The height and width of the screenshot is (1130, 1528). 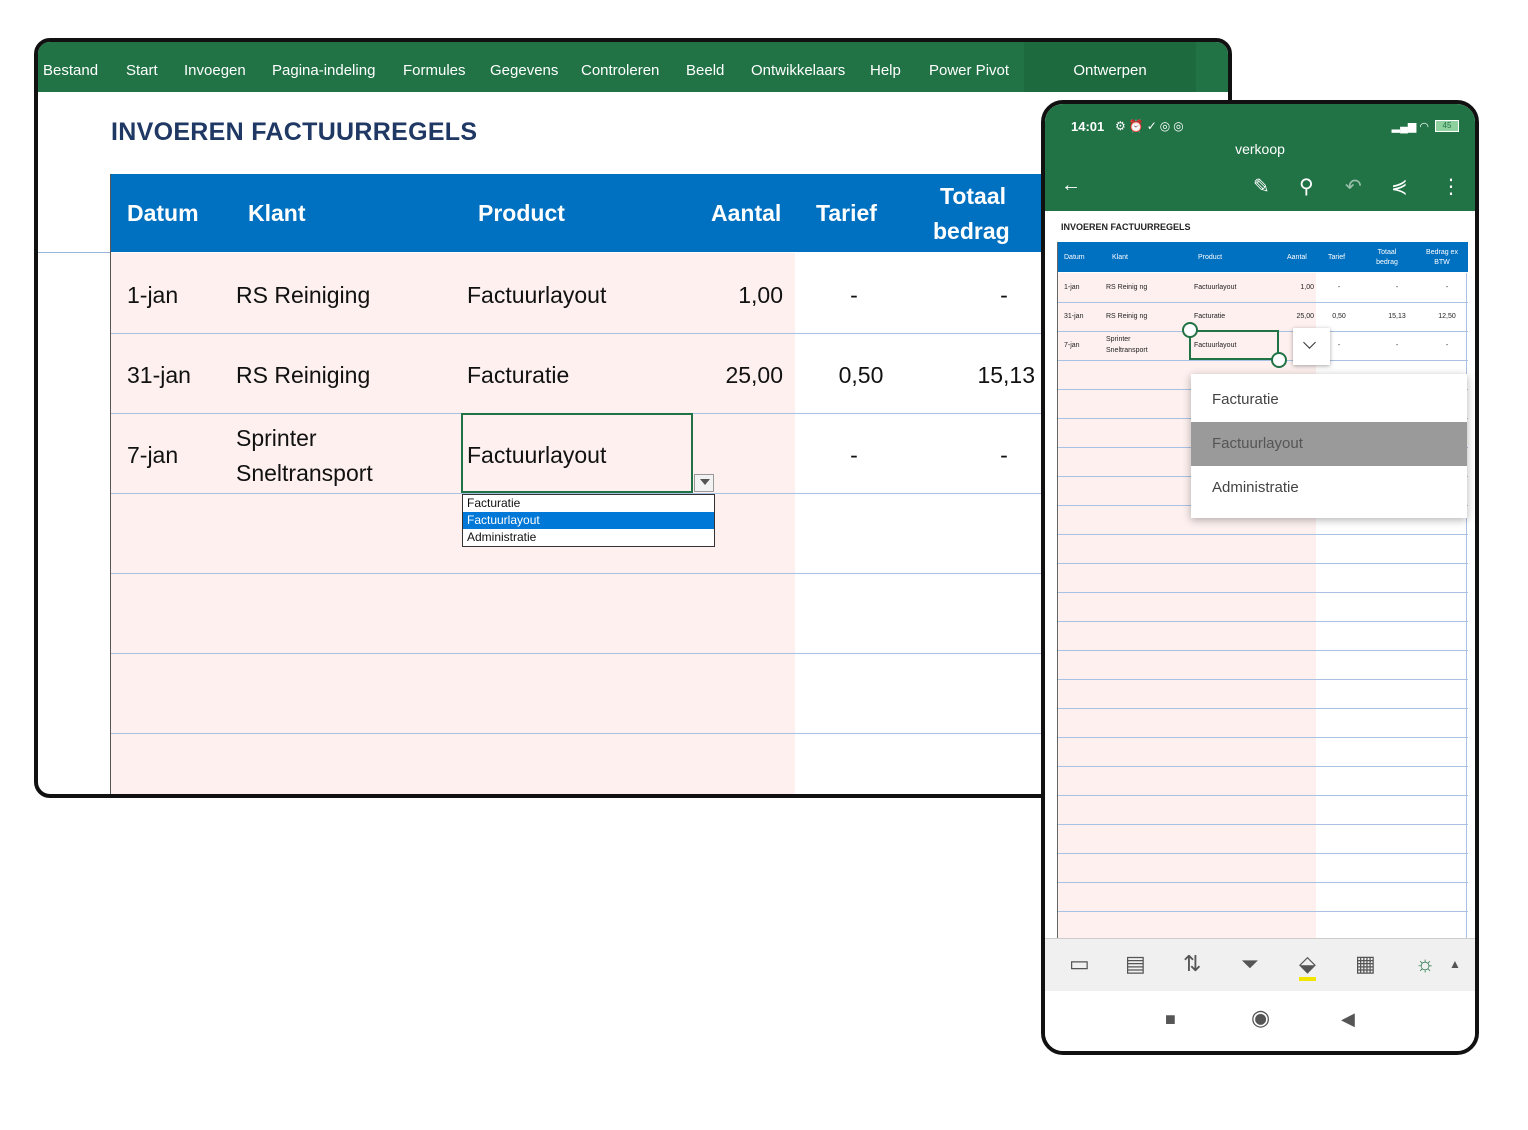 What do you see at coordinates (1192, 964) in the screenshot?
I see `sort-icon: ⇅` at bounding box center [1192, 964].